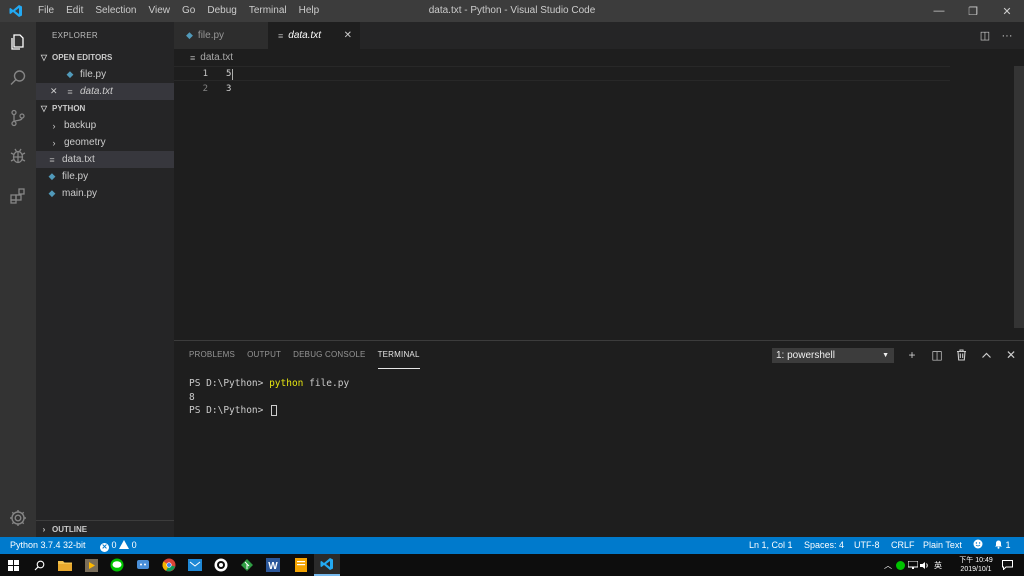 The height and width of the screenshot is (576, 1024). Describe the element at coordinates (105, 74) in the screenshot. I see `open-editor-file-py: ◆ file.py` at that location.